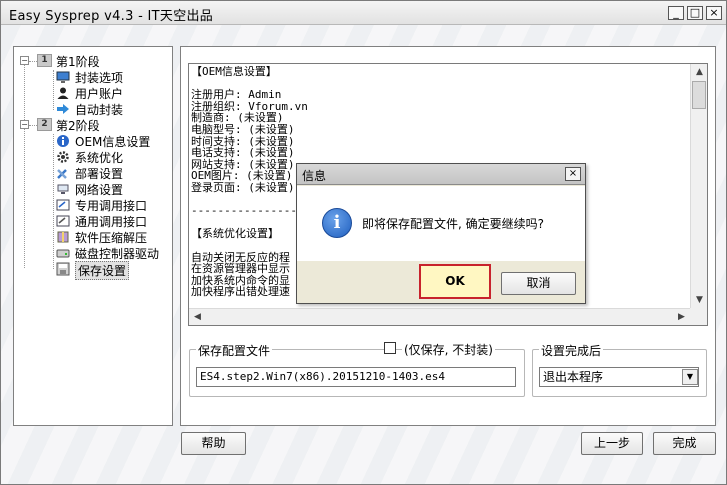 The width and height of the screenshot is (727, 485). Describe the element at coordinates (573, 377) in the screenshot. I see `completion-action-value: 退出本程序` at that location.